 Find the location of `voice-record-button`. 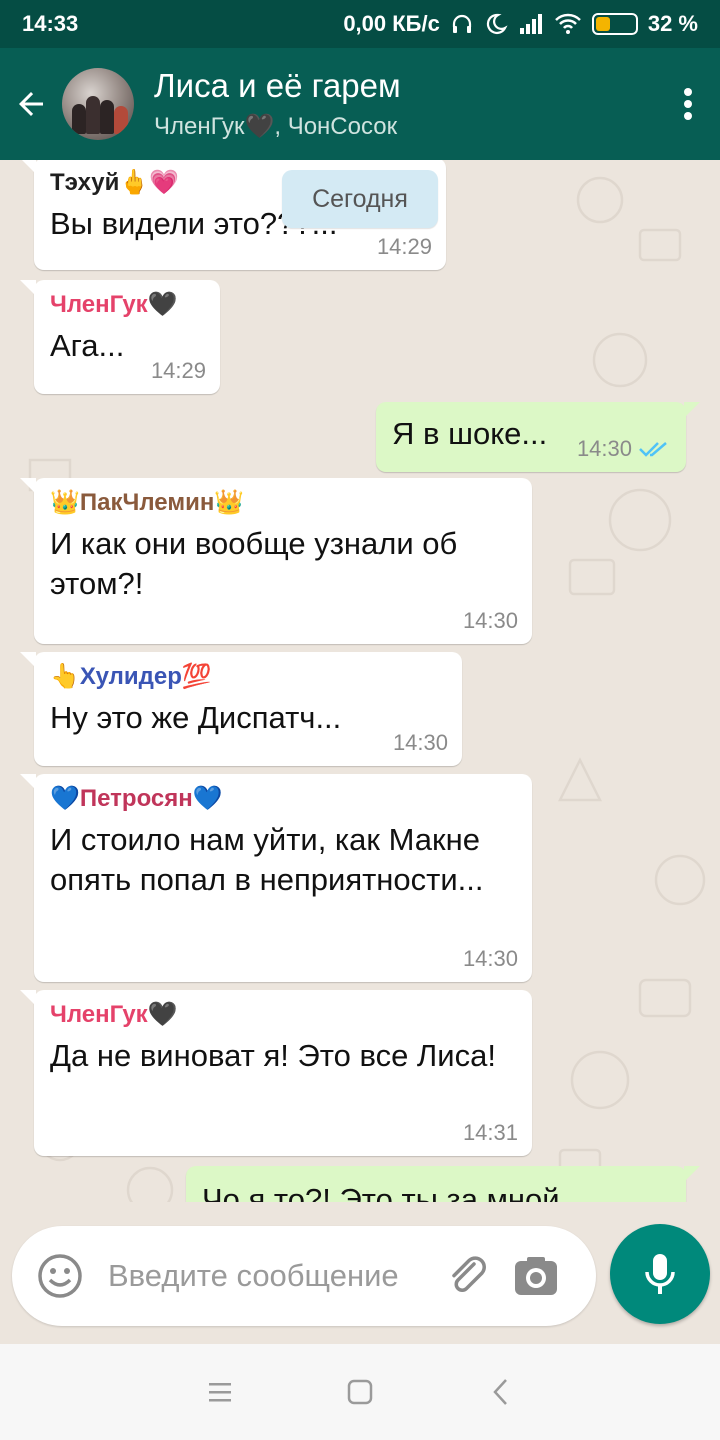

voice-record-button is located at coordinates (660, 1274).